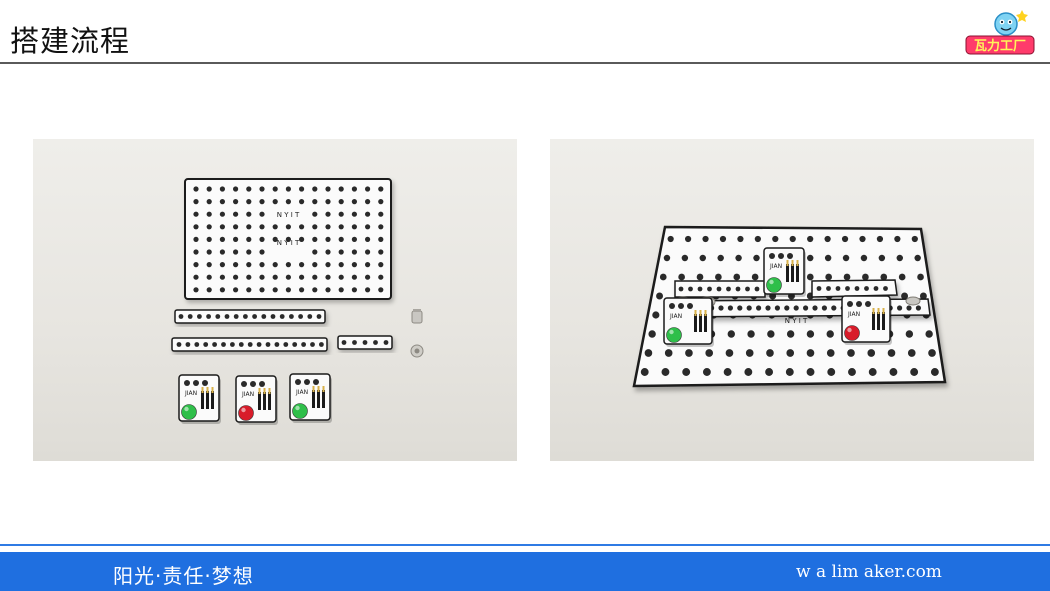 This screenshot has width=1050, height=591. I want to click on footer-bar: 阳光·责任·梦想 w a lim aker.com, so click(525, 571).